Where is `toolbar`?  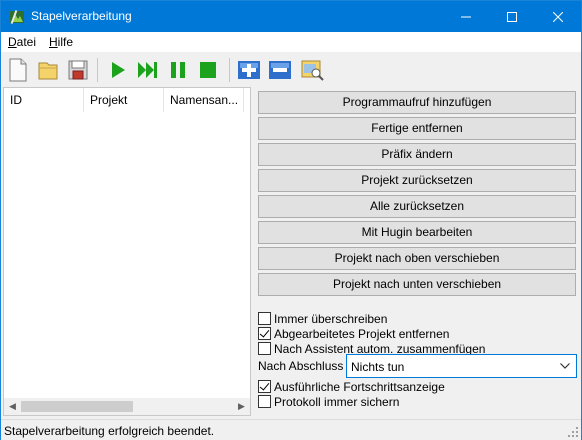 toolbar is located at coordinates (291, 70).